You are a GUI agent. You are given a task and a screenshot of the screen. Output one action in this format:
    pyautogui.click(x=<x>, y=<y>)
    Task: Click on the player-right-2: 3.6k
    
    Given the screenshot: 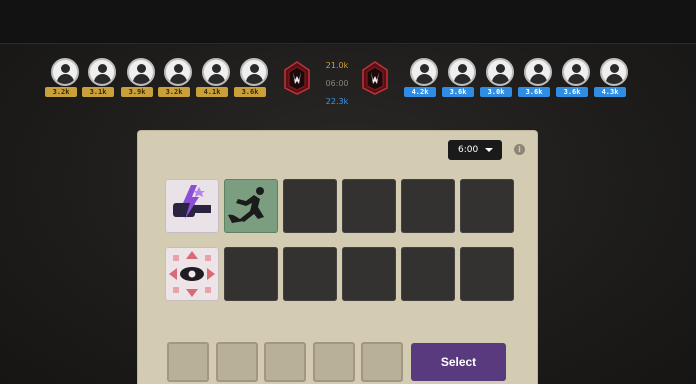 What is the action you would take?
    pyautogui.click(x=462, y=79)
    